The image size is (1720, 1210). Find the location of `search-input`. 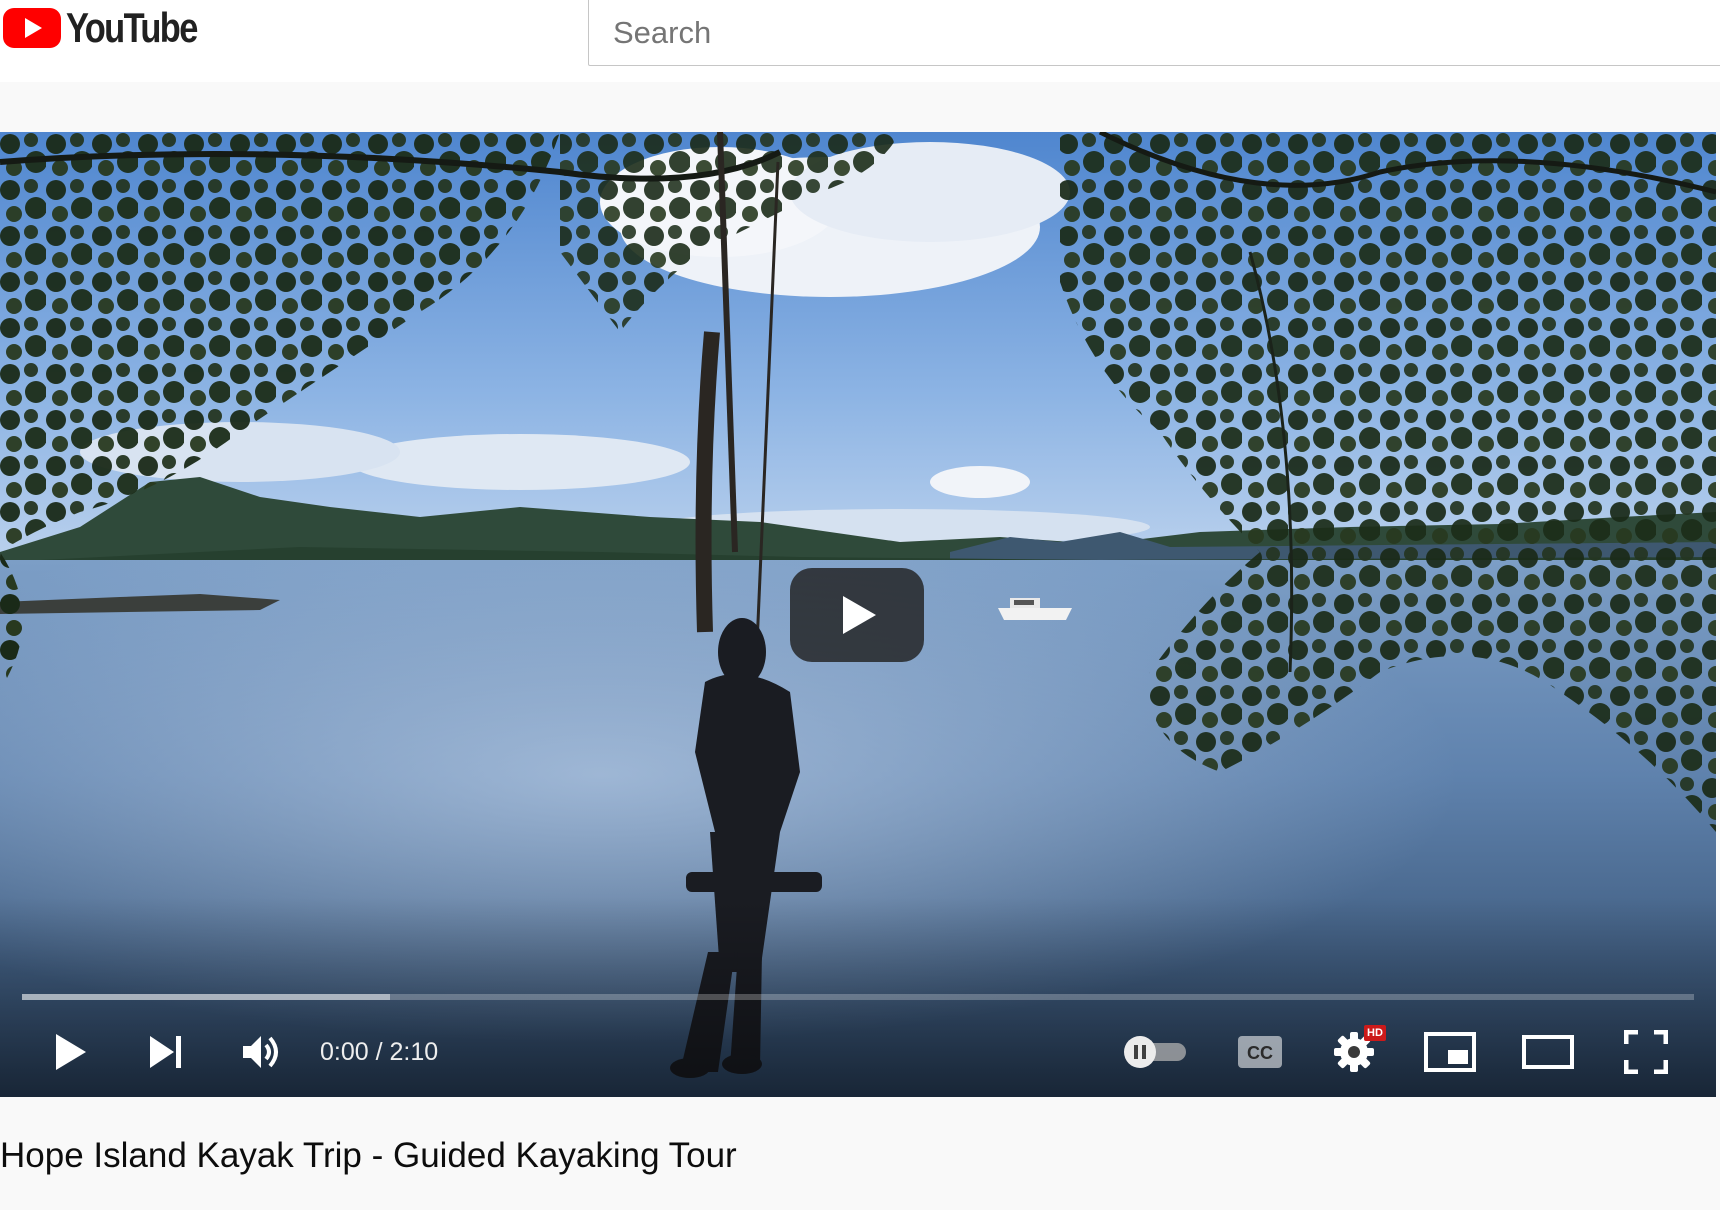

search-input is located at coordinates (1154, 32).